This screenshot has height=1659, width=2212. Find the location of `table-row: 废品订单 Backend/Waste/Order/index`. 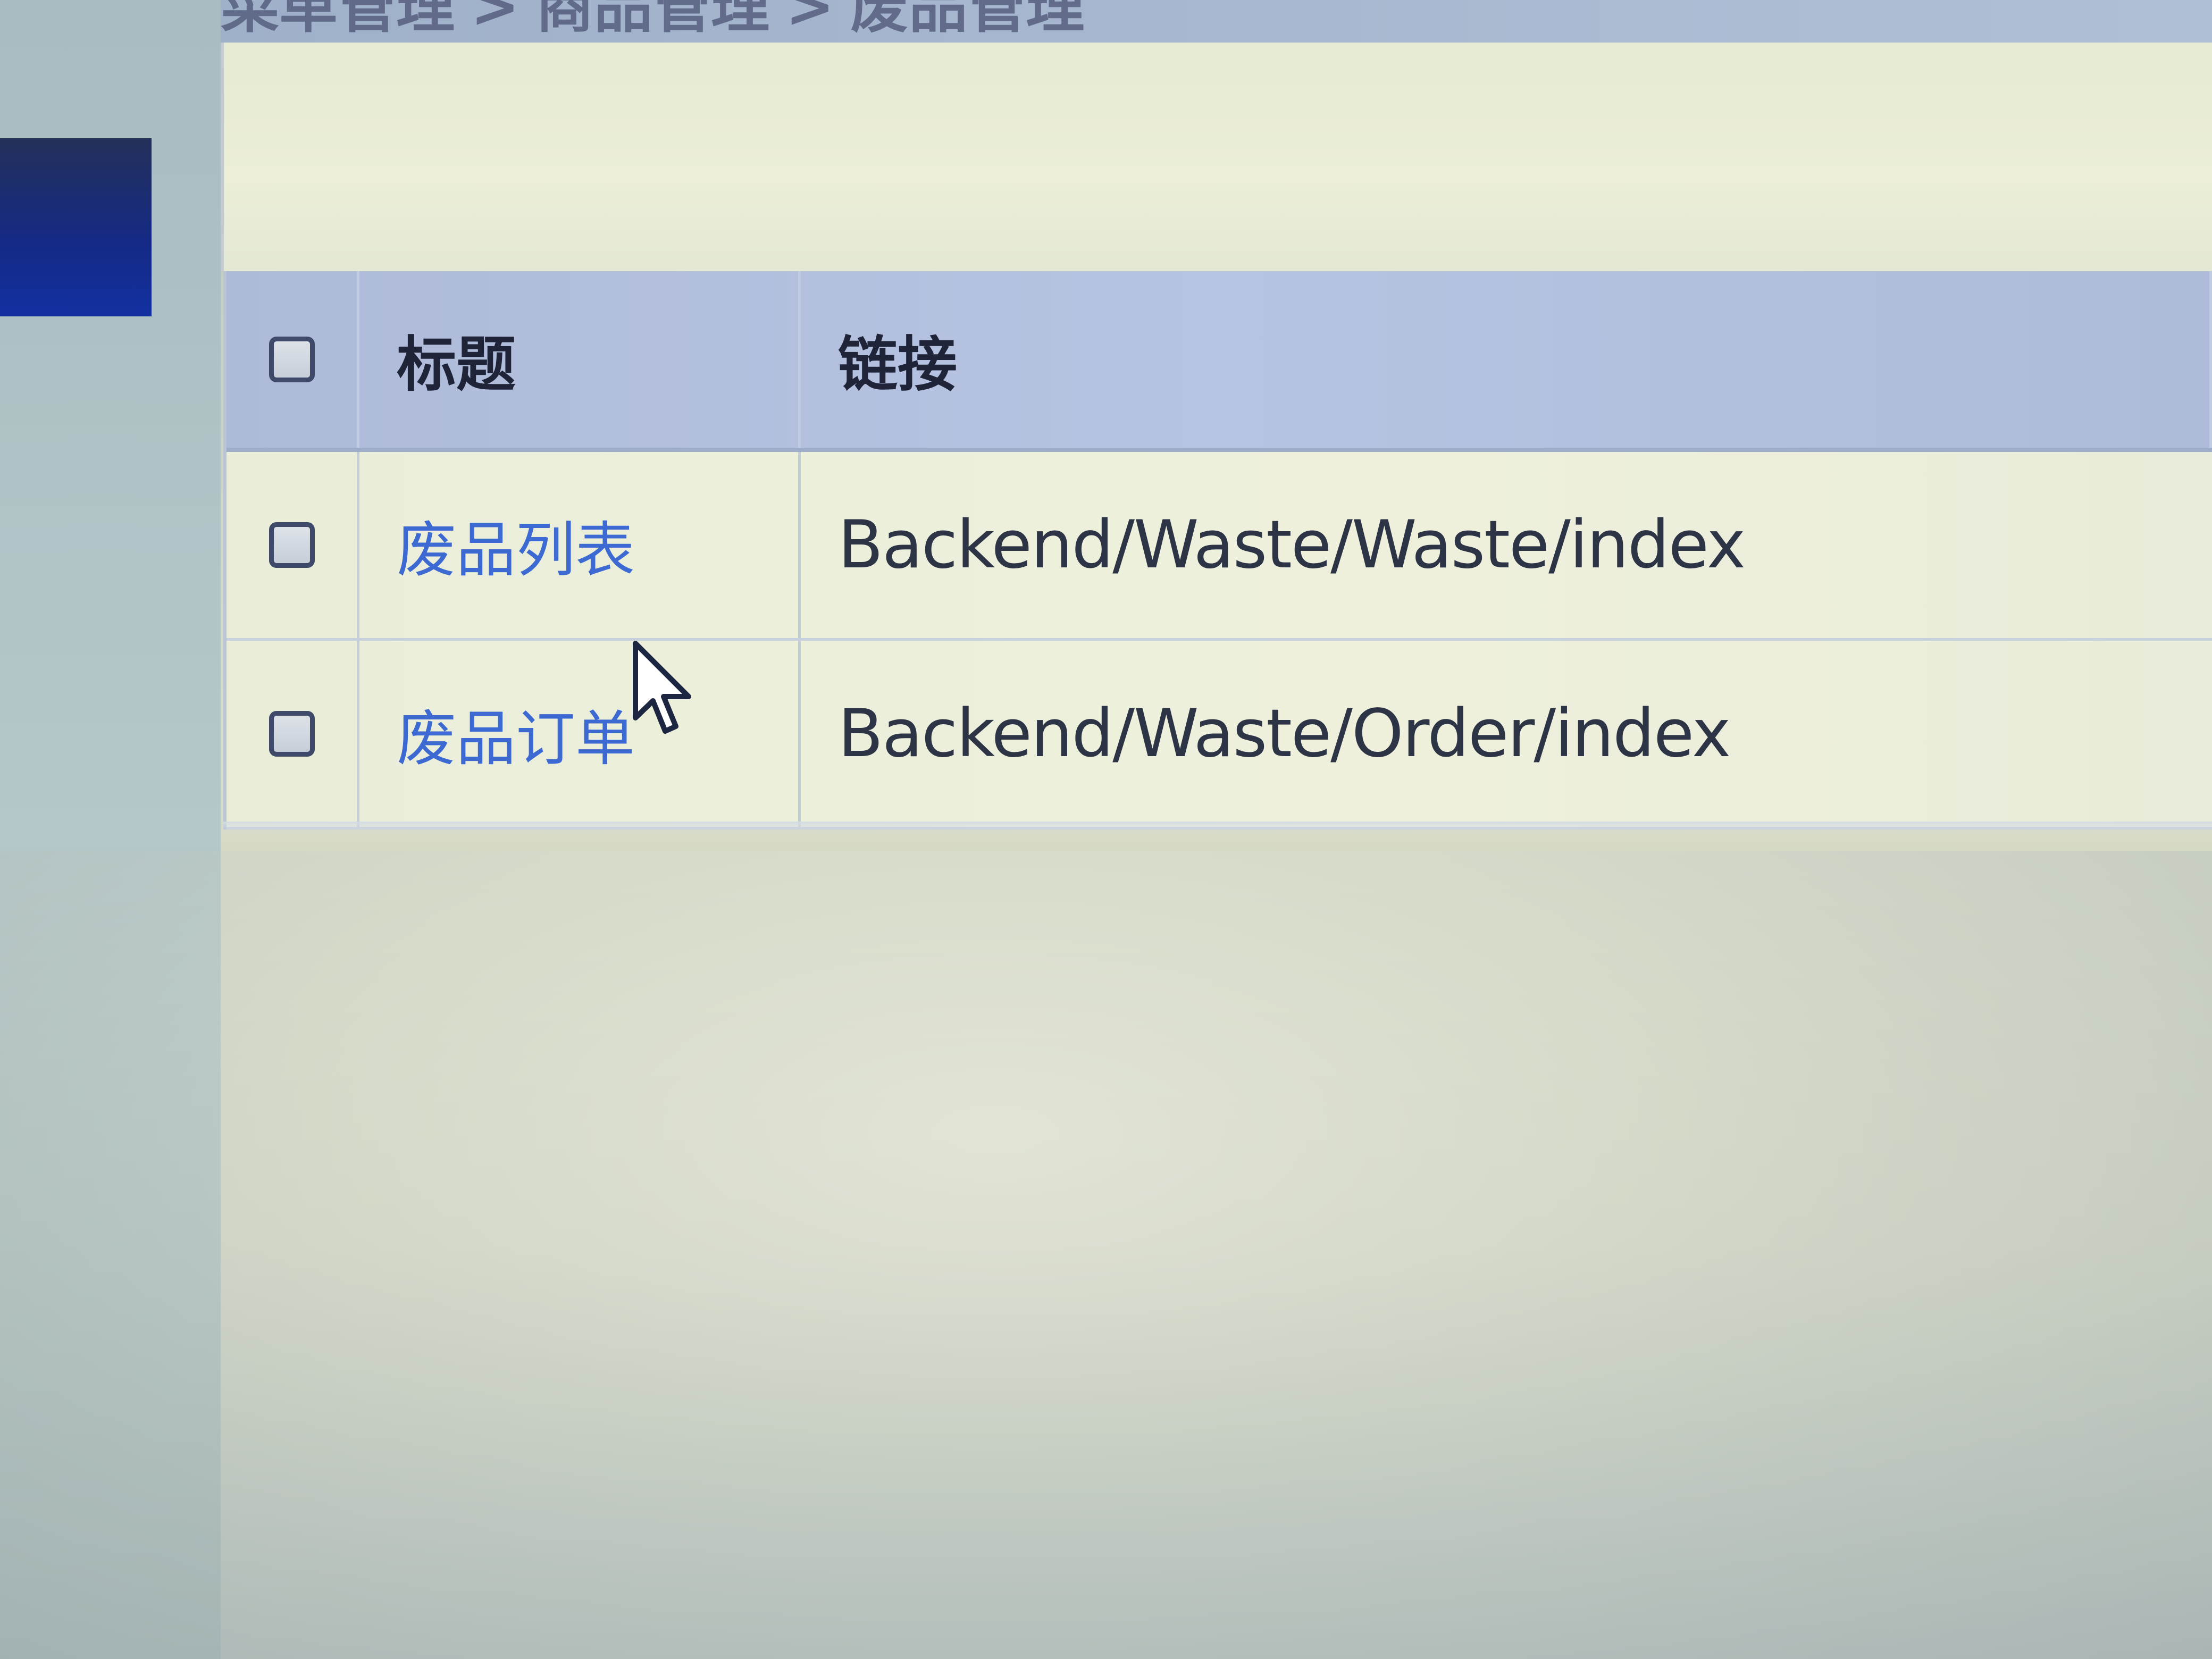

table-row: 废品订单 Backend/Waste/Order/index is located at coordinates (1219, 735).